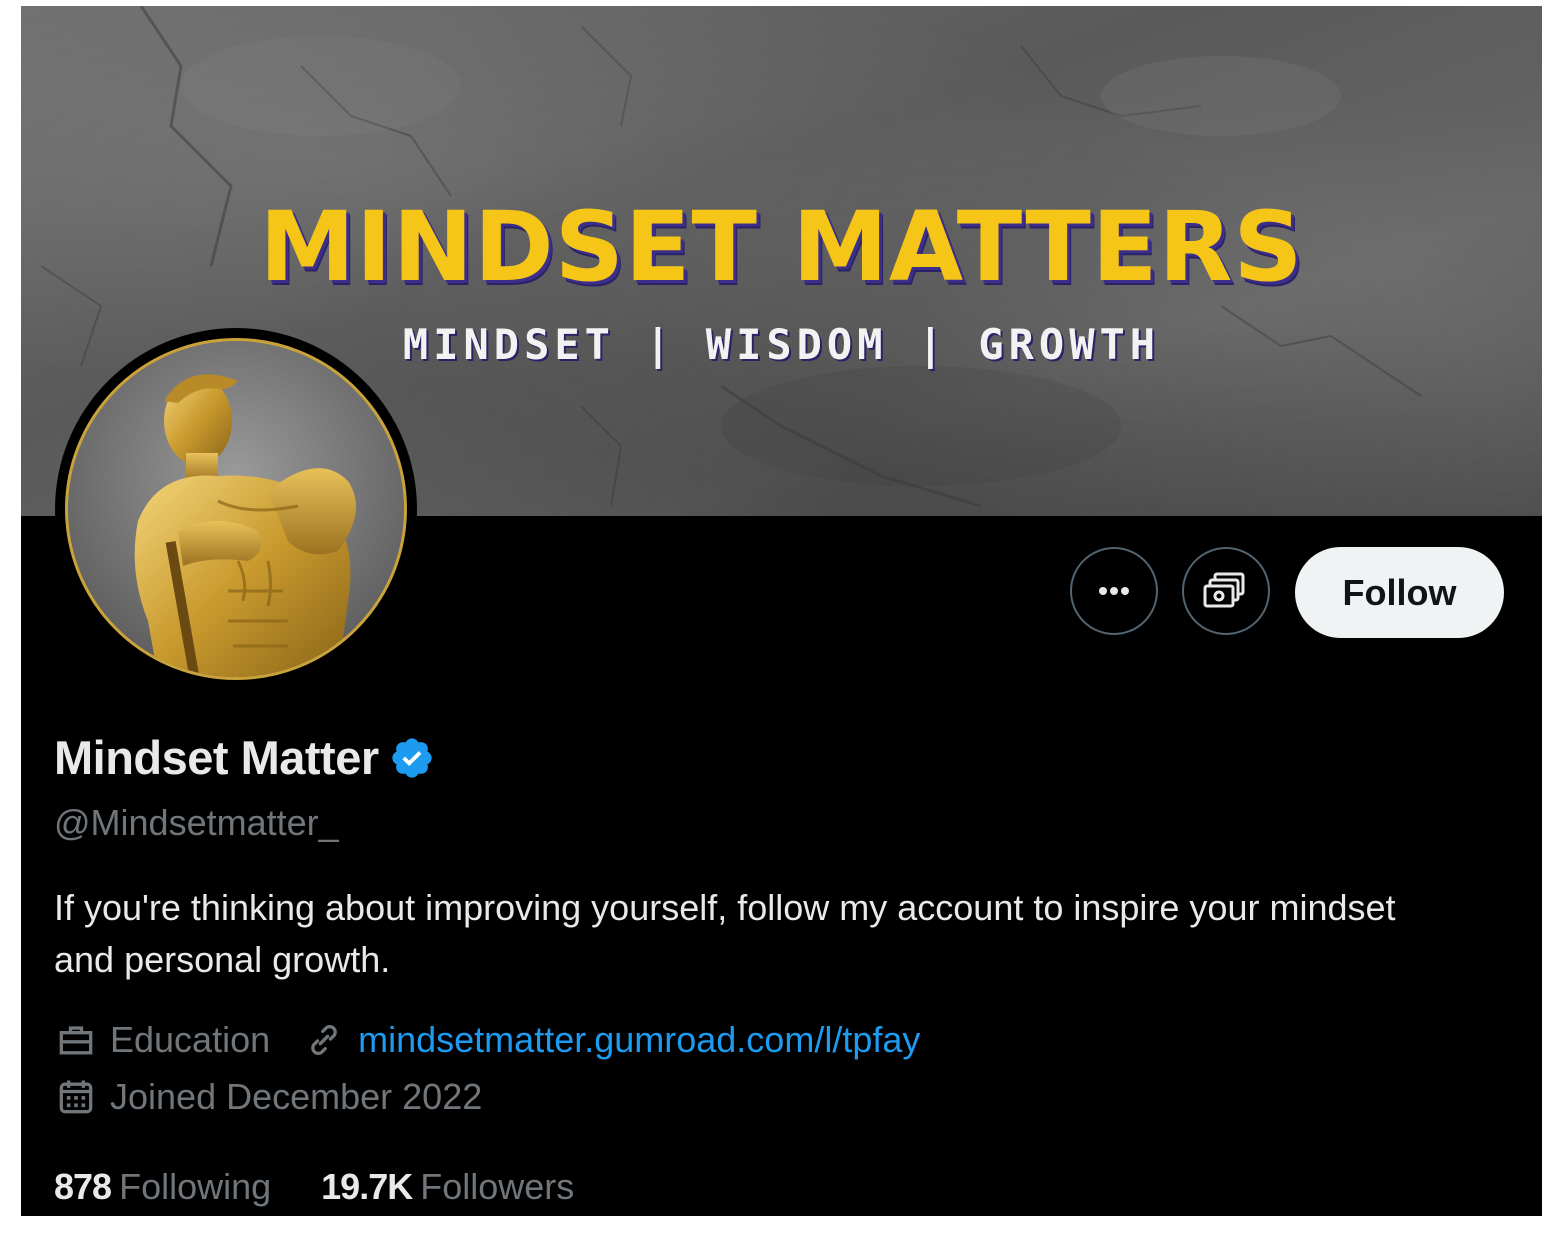 The image size is (1563, 1251). Describe the element at coordinates (639, 1040) in the screenshot. I see `profile-link: mindsetmatter.gumroad.com/l/tpfay` at that location.